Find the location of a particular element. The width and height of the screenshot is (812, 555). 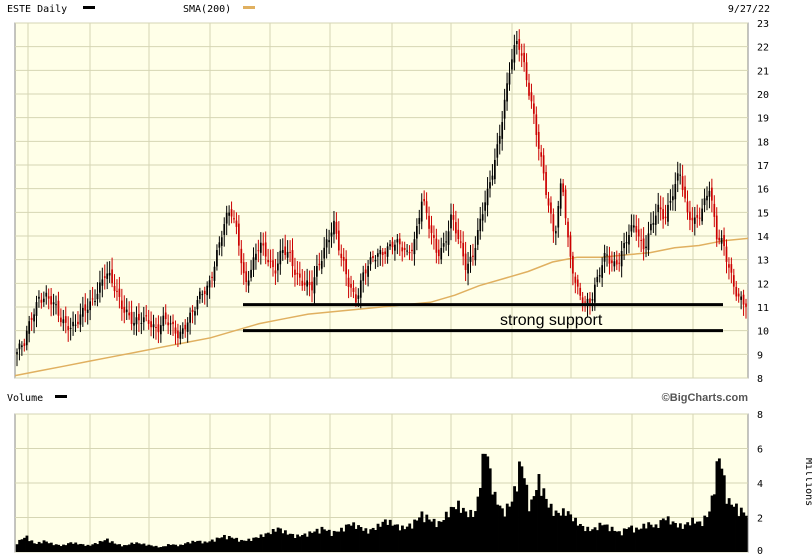

price-tick-label: 9 is located at coordinates (760, 355).